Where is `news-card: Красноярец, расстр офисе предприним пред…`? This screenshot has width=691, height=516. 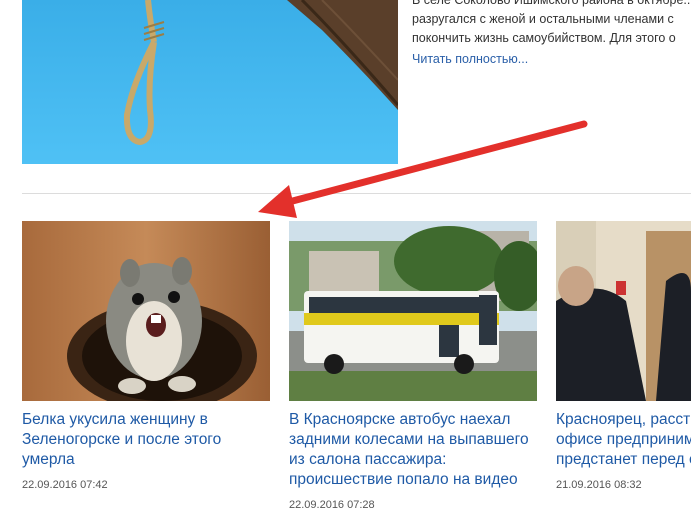
news-card: Красноярец, расстр офисе предприним пред… is located at coordinates (623, 356).